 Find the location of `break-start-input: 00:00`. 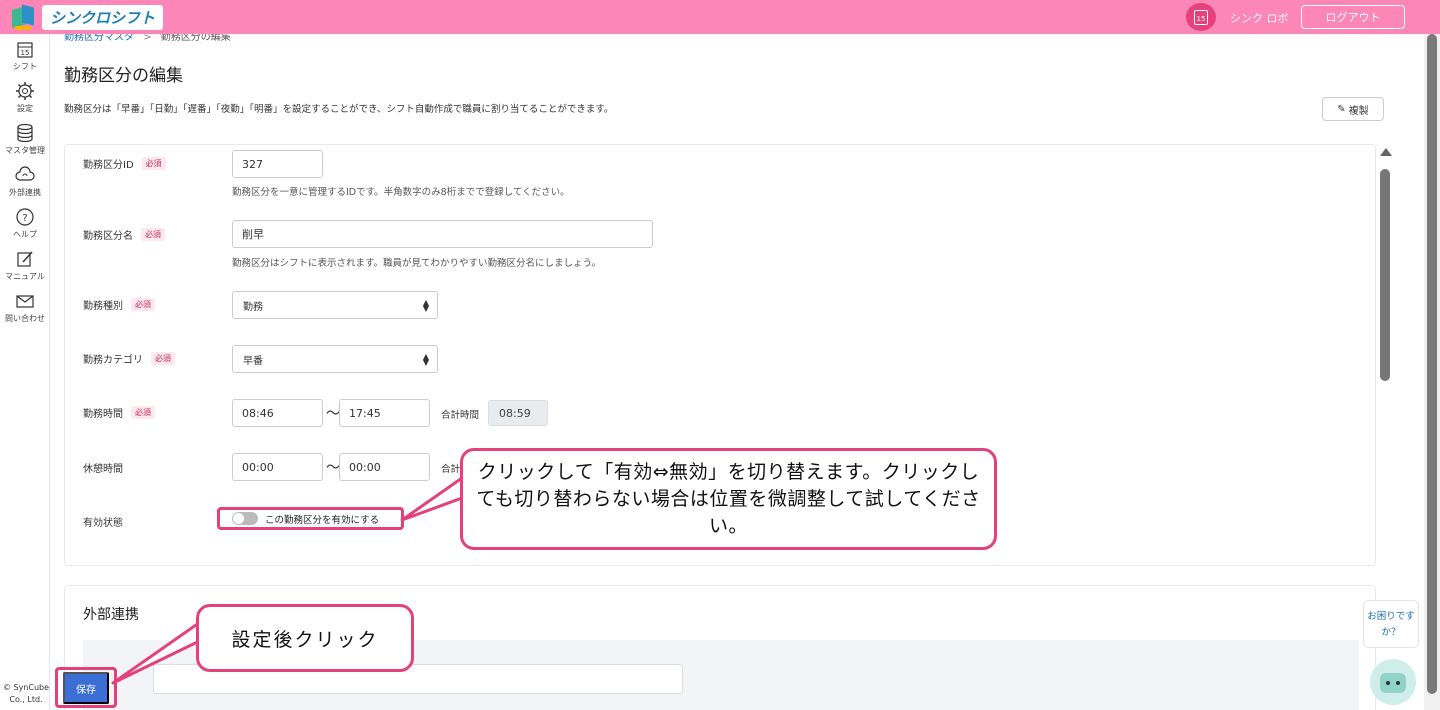

break-start-input: 00:00 is located at coordinates (277, 467).